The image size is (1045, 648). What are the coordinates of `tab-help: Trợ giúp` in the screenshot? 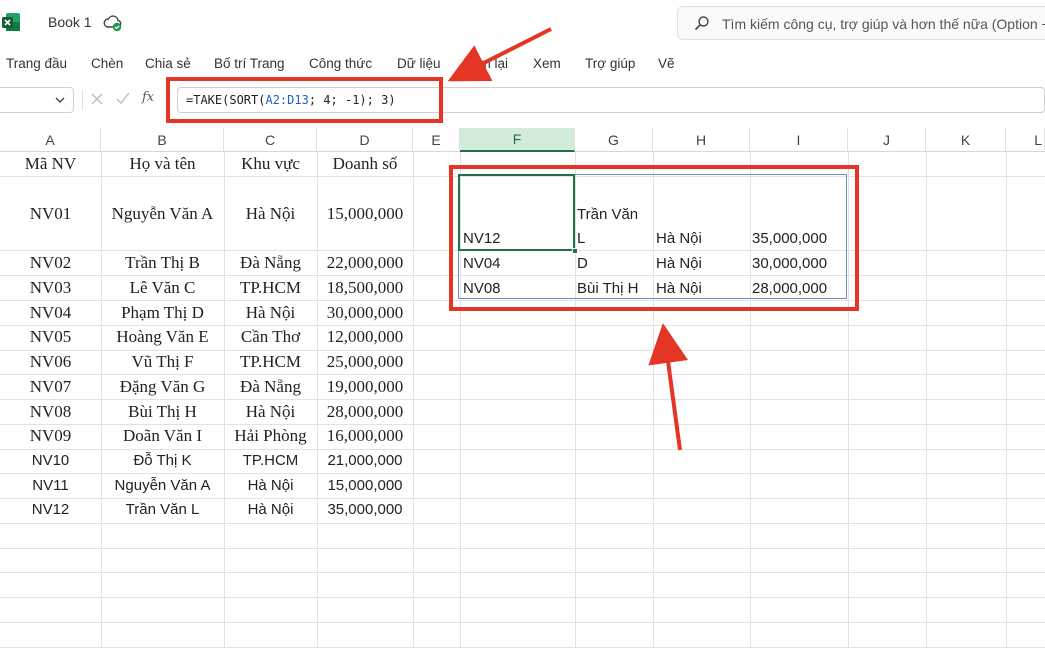 It's located at (610, 63).